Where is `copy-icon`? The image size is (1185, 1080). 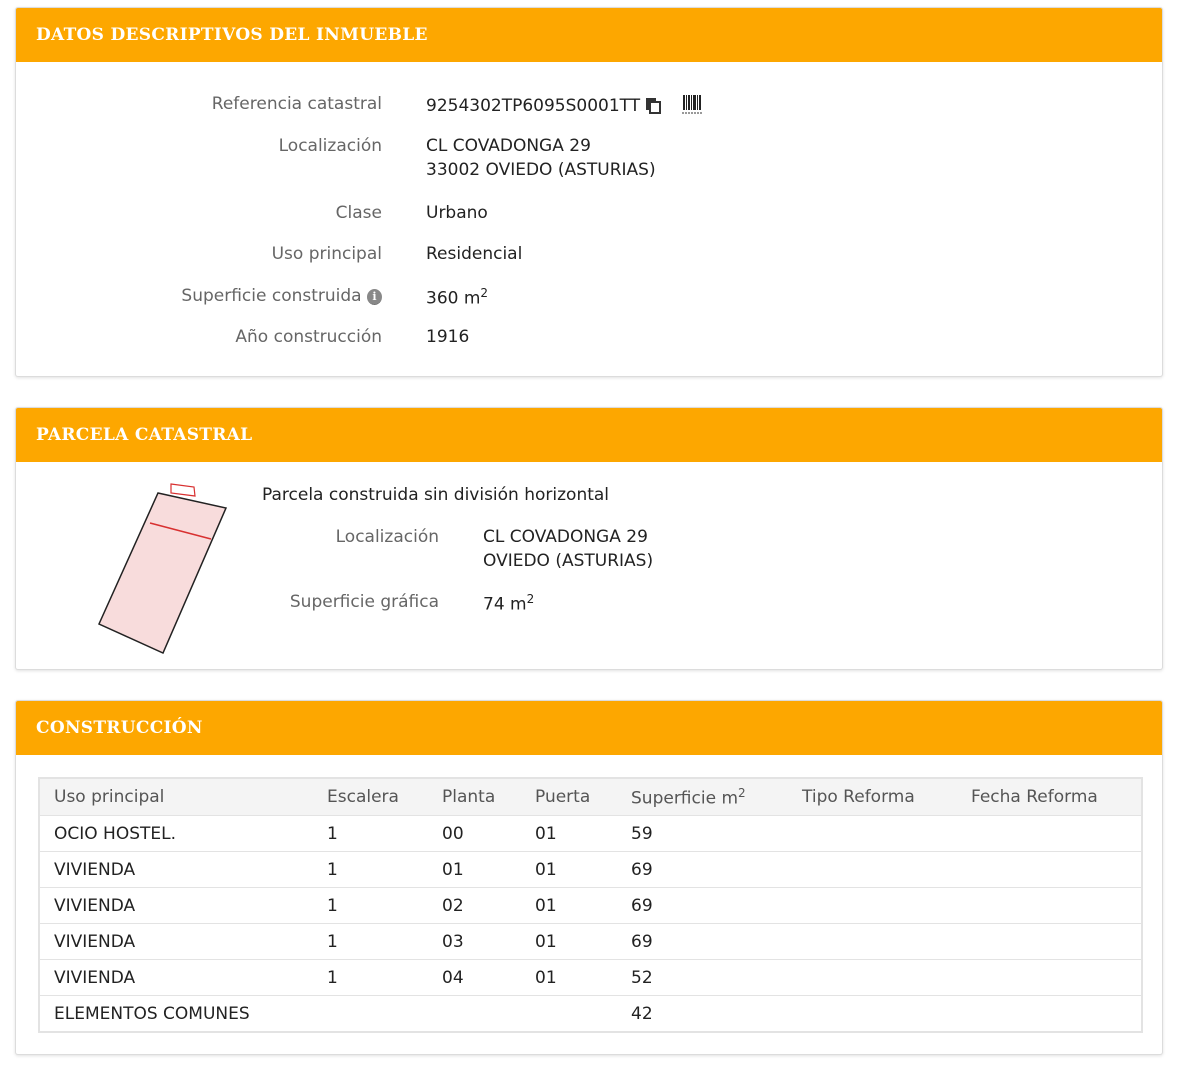
copy-icon is located at coordinates (653, 105).